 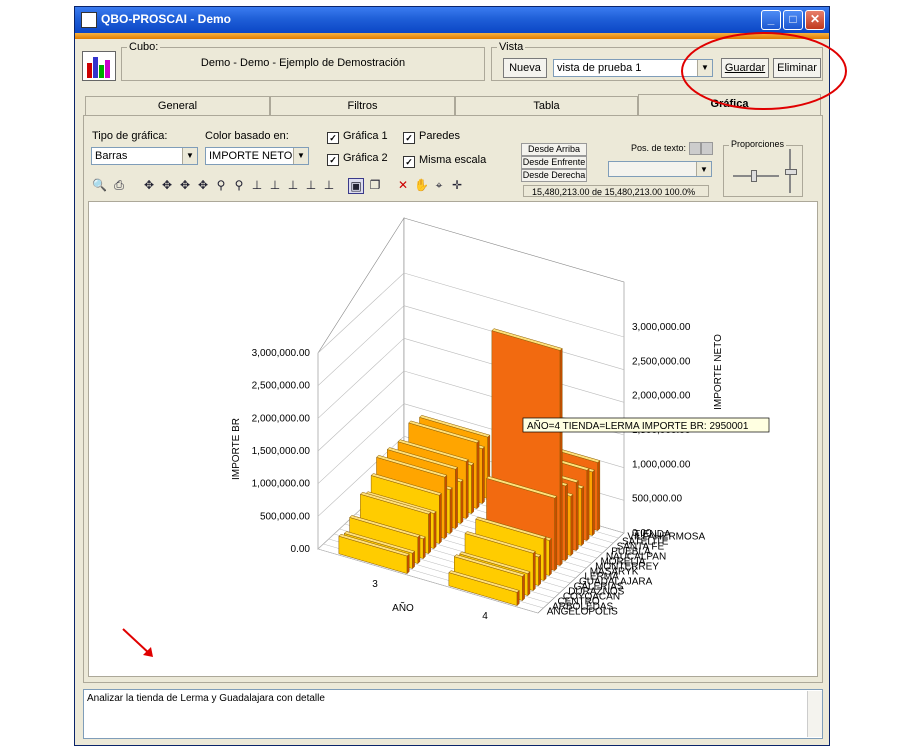 I want to click on grafica1-label: Gráfica 1, so click(x=365, y=136).